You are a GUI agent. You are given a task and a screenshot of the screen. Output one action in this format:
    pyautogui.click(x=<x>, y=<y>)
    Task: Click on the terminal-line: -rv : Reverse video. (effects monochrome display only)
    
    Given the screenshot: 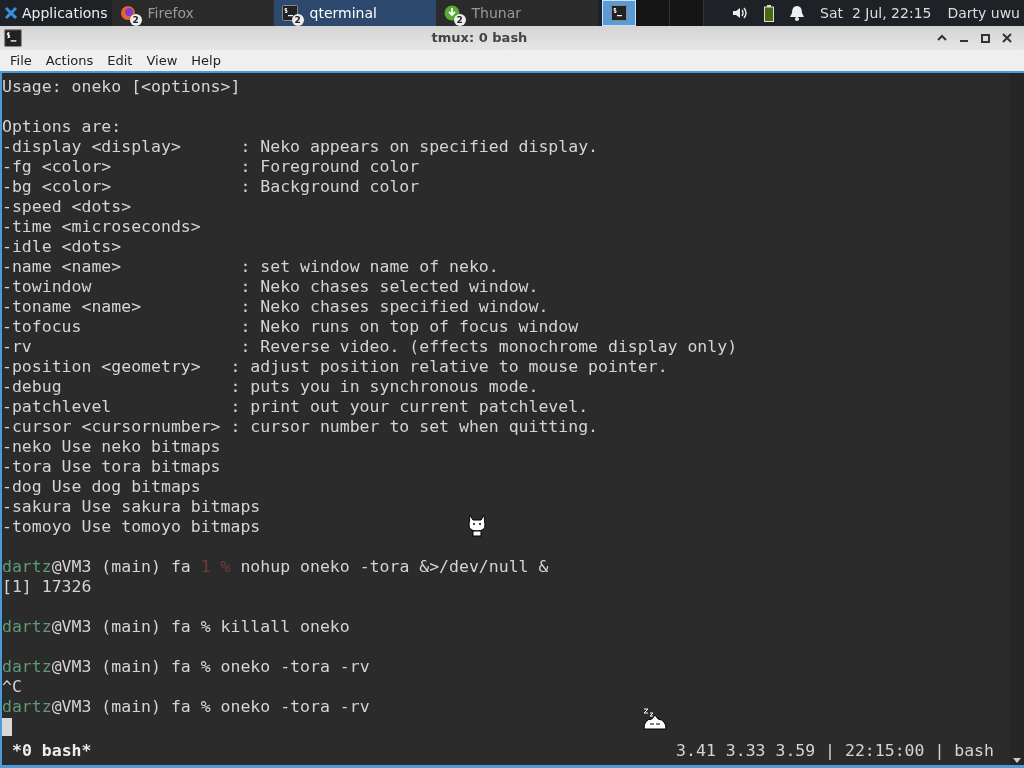 What is the action you would take?
    pyautogui.click(x=370, y=347)
    